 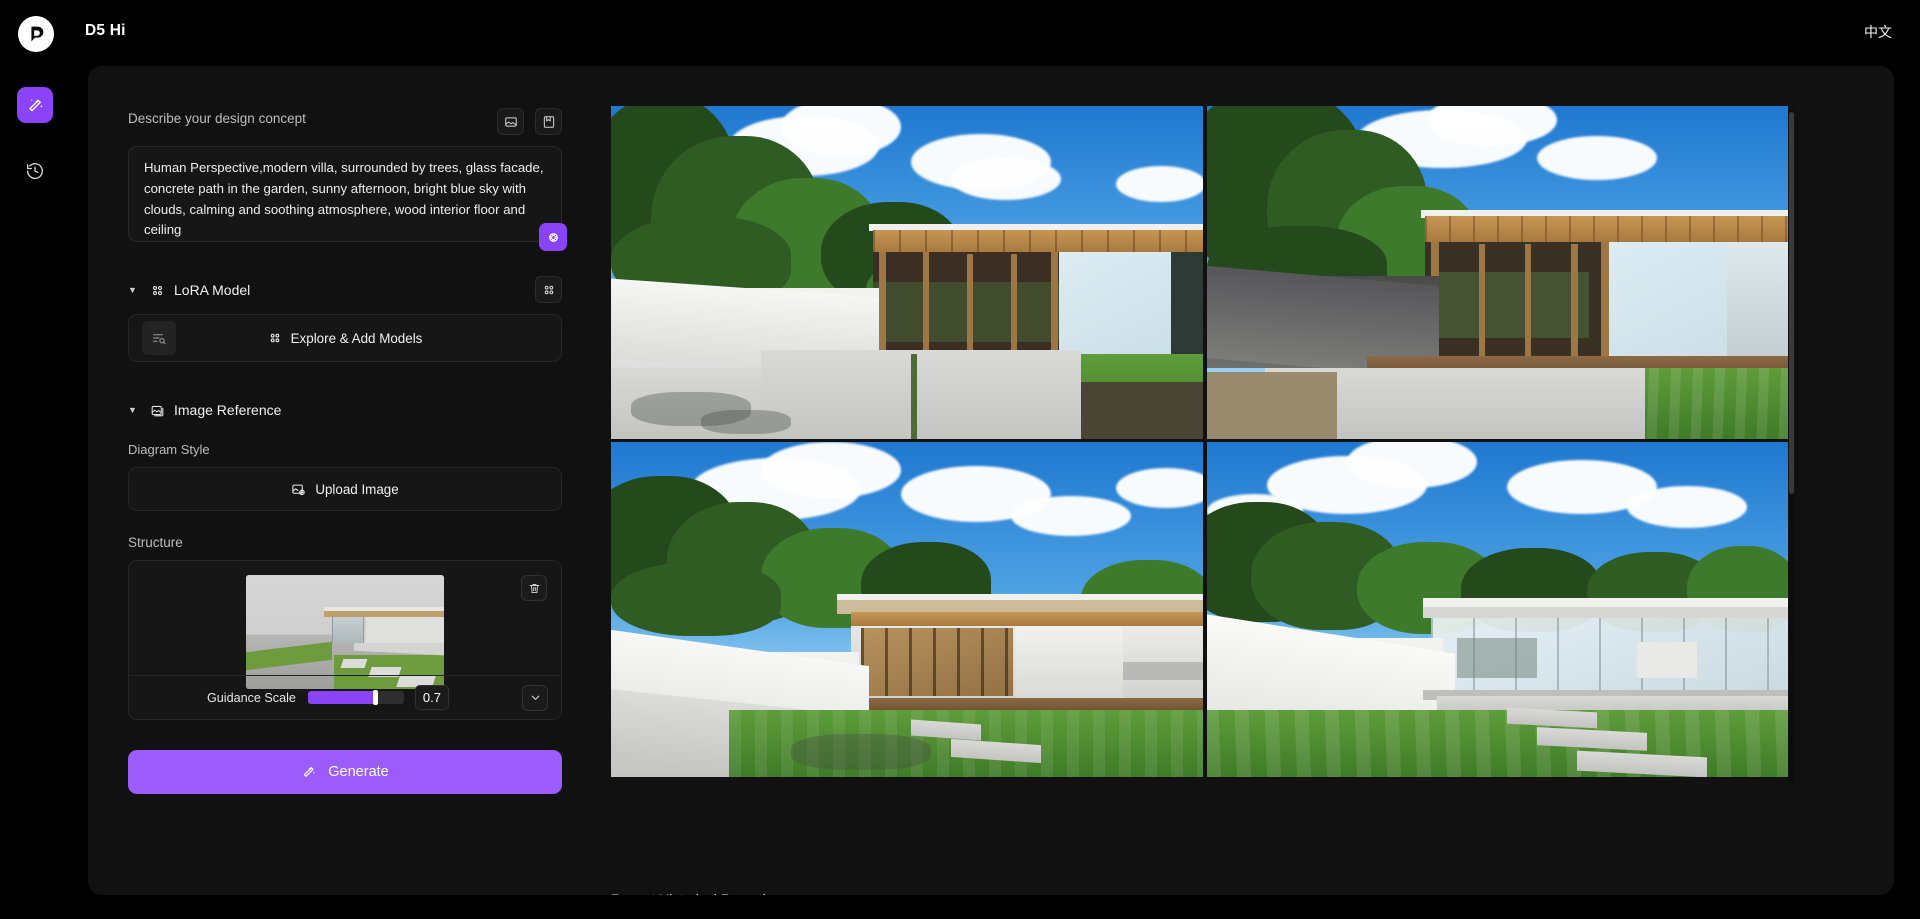 I want to click on lora-row: Explore & Add Models, so click(x=345, y=338).